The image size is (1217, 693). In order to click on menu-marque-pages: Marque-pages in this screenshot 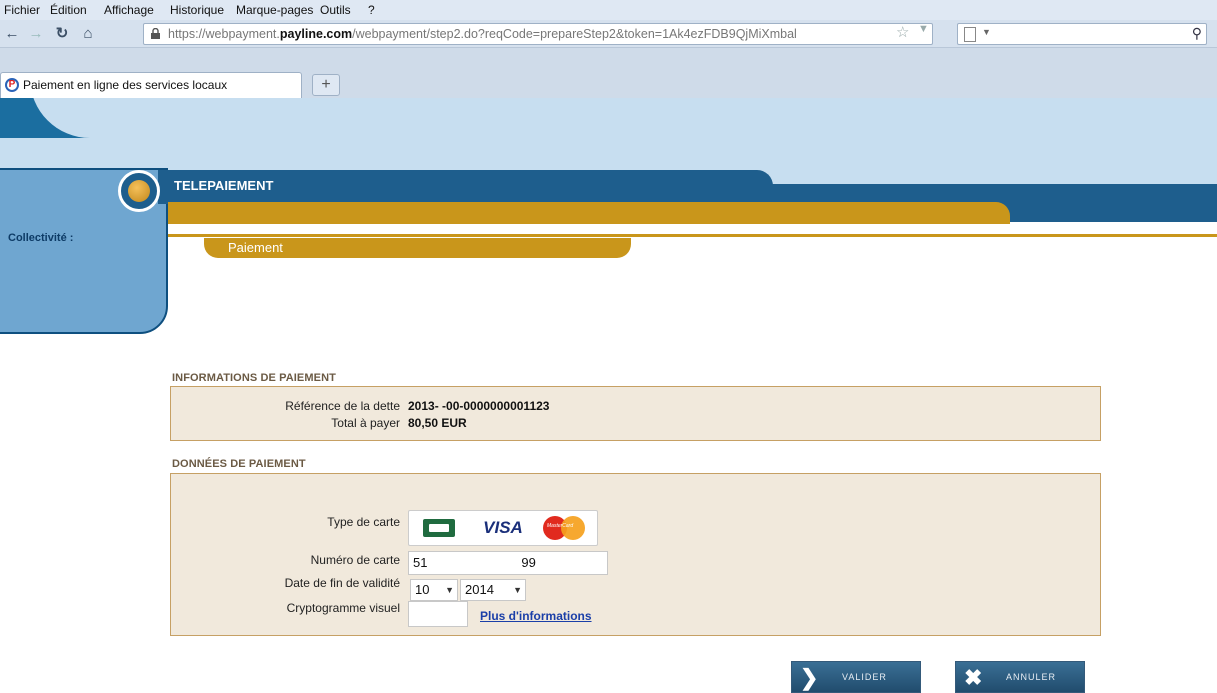, I will do `click(274, 10)`.